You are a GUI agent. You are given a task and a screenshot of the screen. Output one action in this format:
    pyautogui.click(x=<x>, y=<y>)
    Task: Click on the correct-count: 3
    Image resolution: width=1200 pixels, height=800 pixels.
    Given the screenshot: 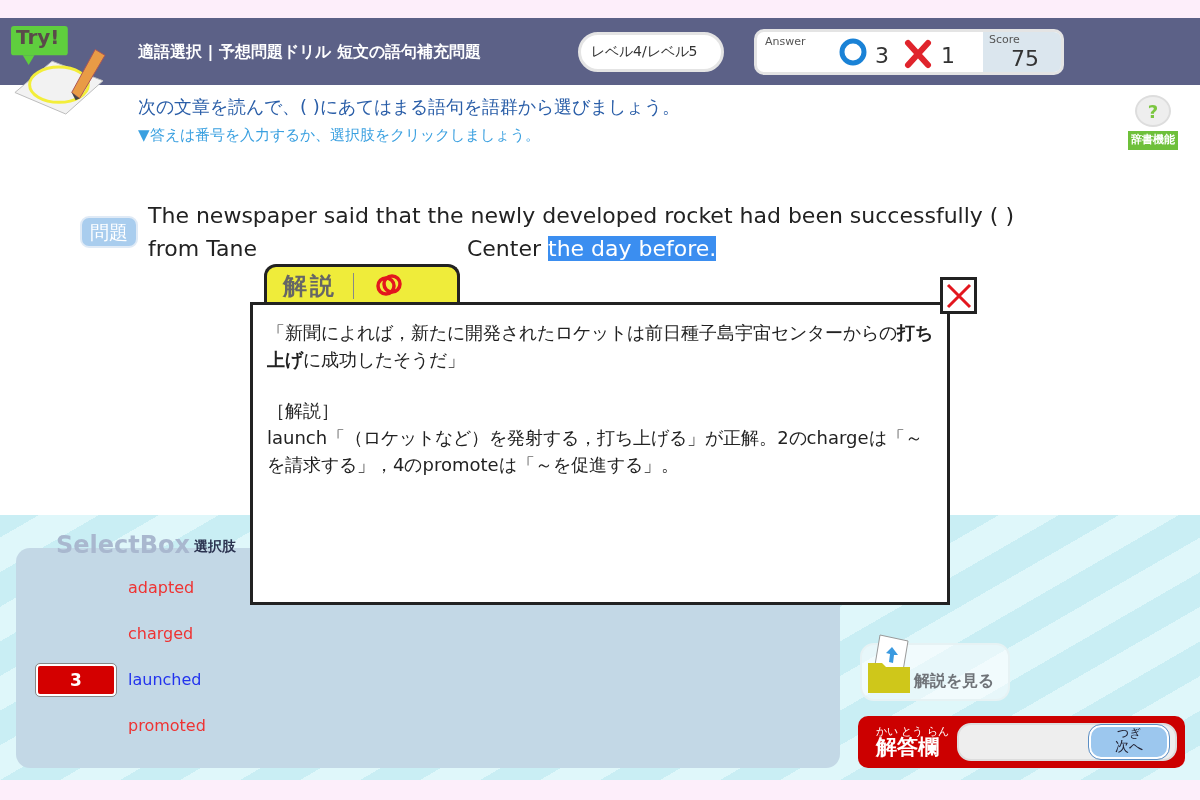 What is the action you would take?
    pyautogui.click(x=882, y=55)
    